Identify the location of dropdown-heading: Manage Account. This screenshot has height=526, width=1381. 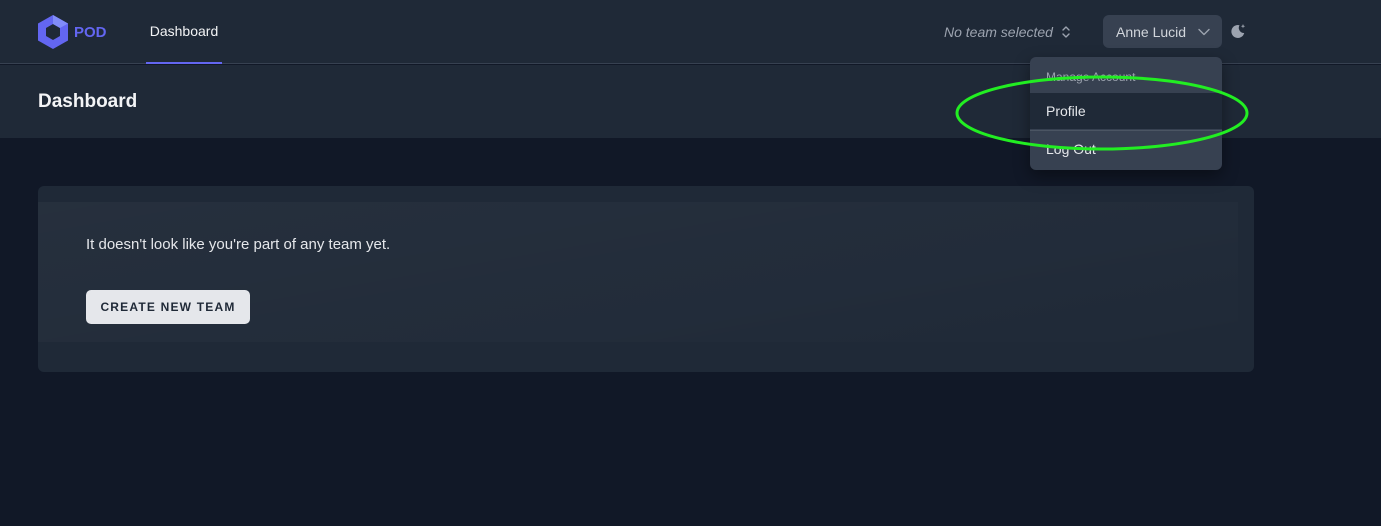
(1091, 77).